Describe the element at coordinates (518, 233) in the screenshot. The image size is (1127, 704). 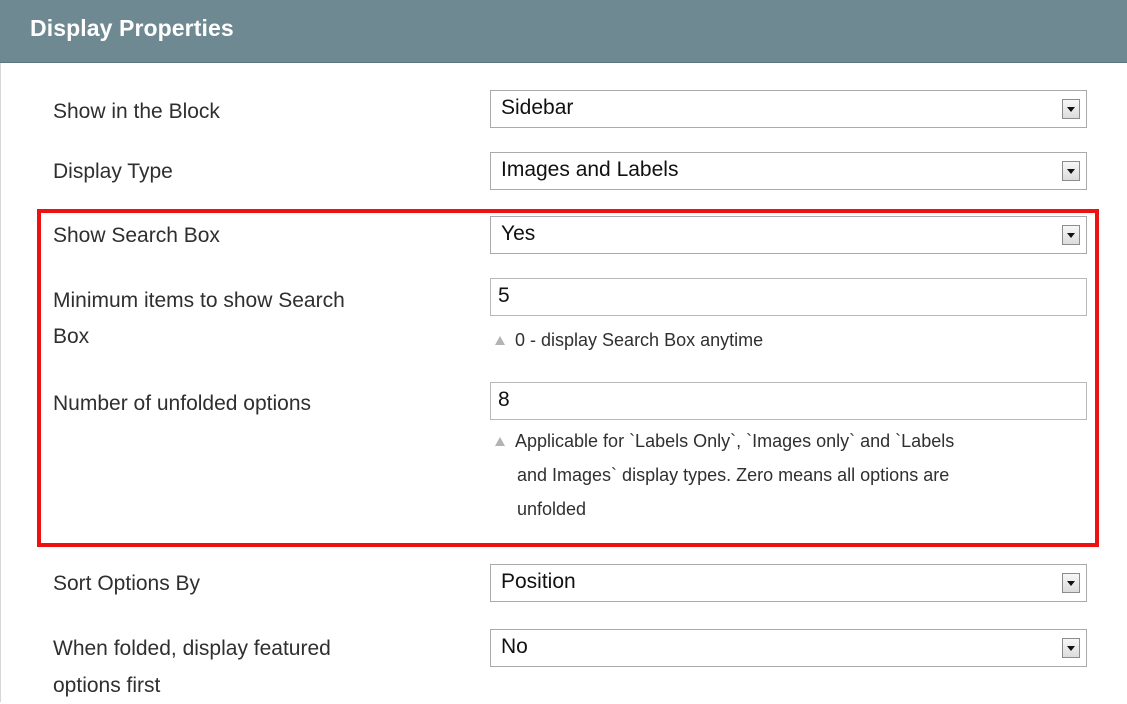
I see `show-search-box-value: Yes` at that location.